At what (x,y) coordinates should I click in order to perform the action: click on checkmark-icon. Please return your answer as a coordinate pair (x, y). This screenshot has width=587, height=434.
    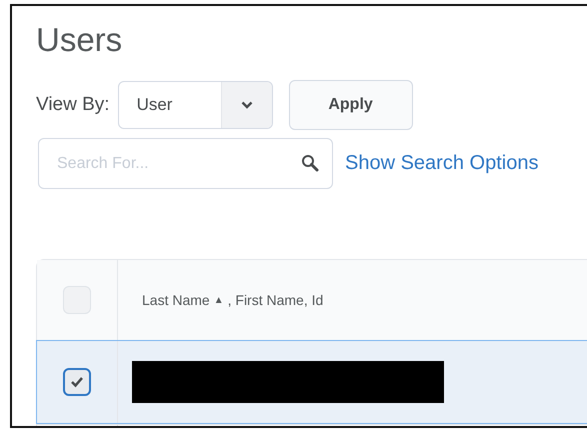
    Looking at the image, I should click on (77, 382).